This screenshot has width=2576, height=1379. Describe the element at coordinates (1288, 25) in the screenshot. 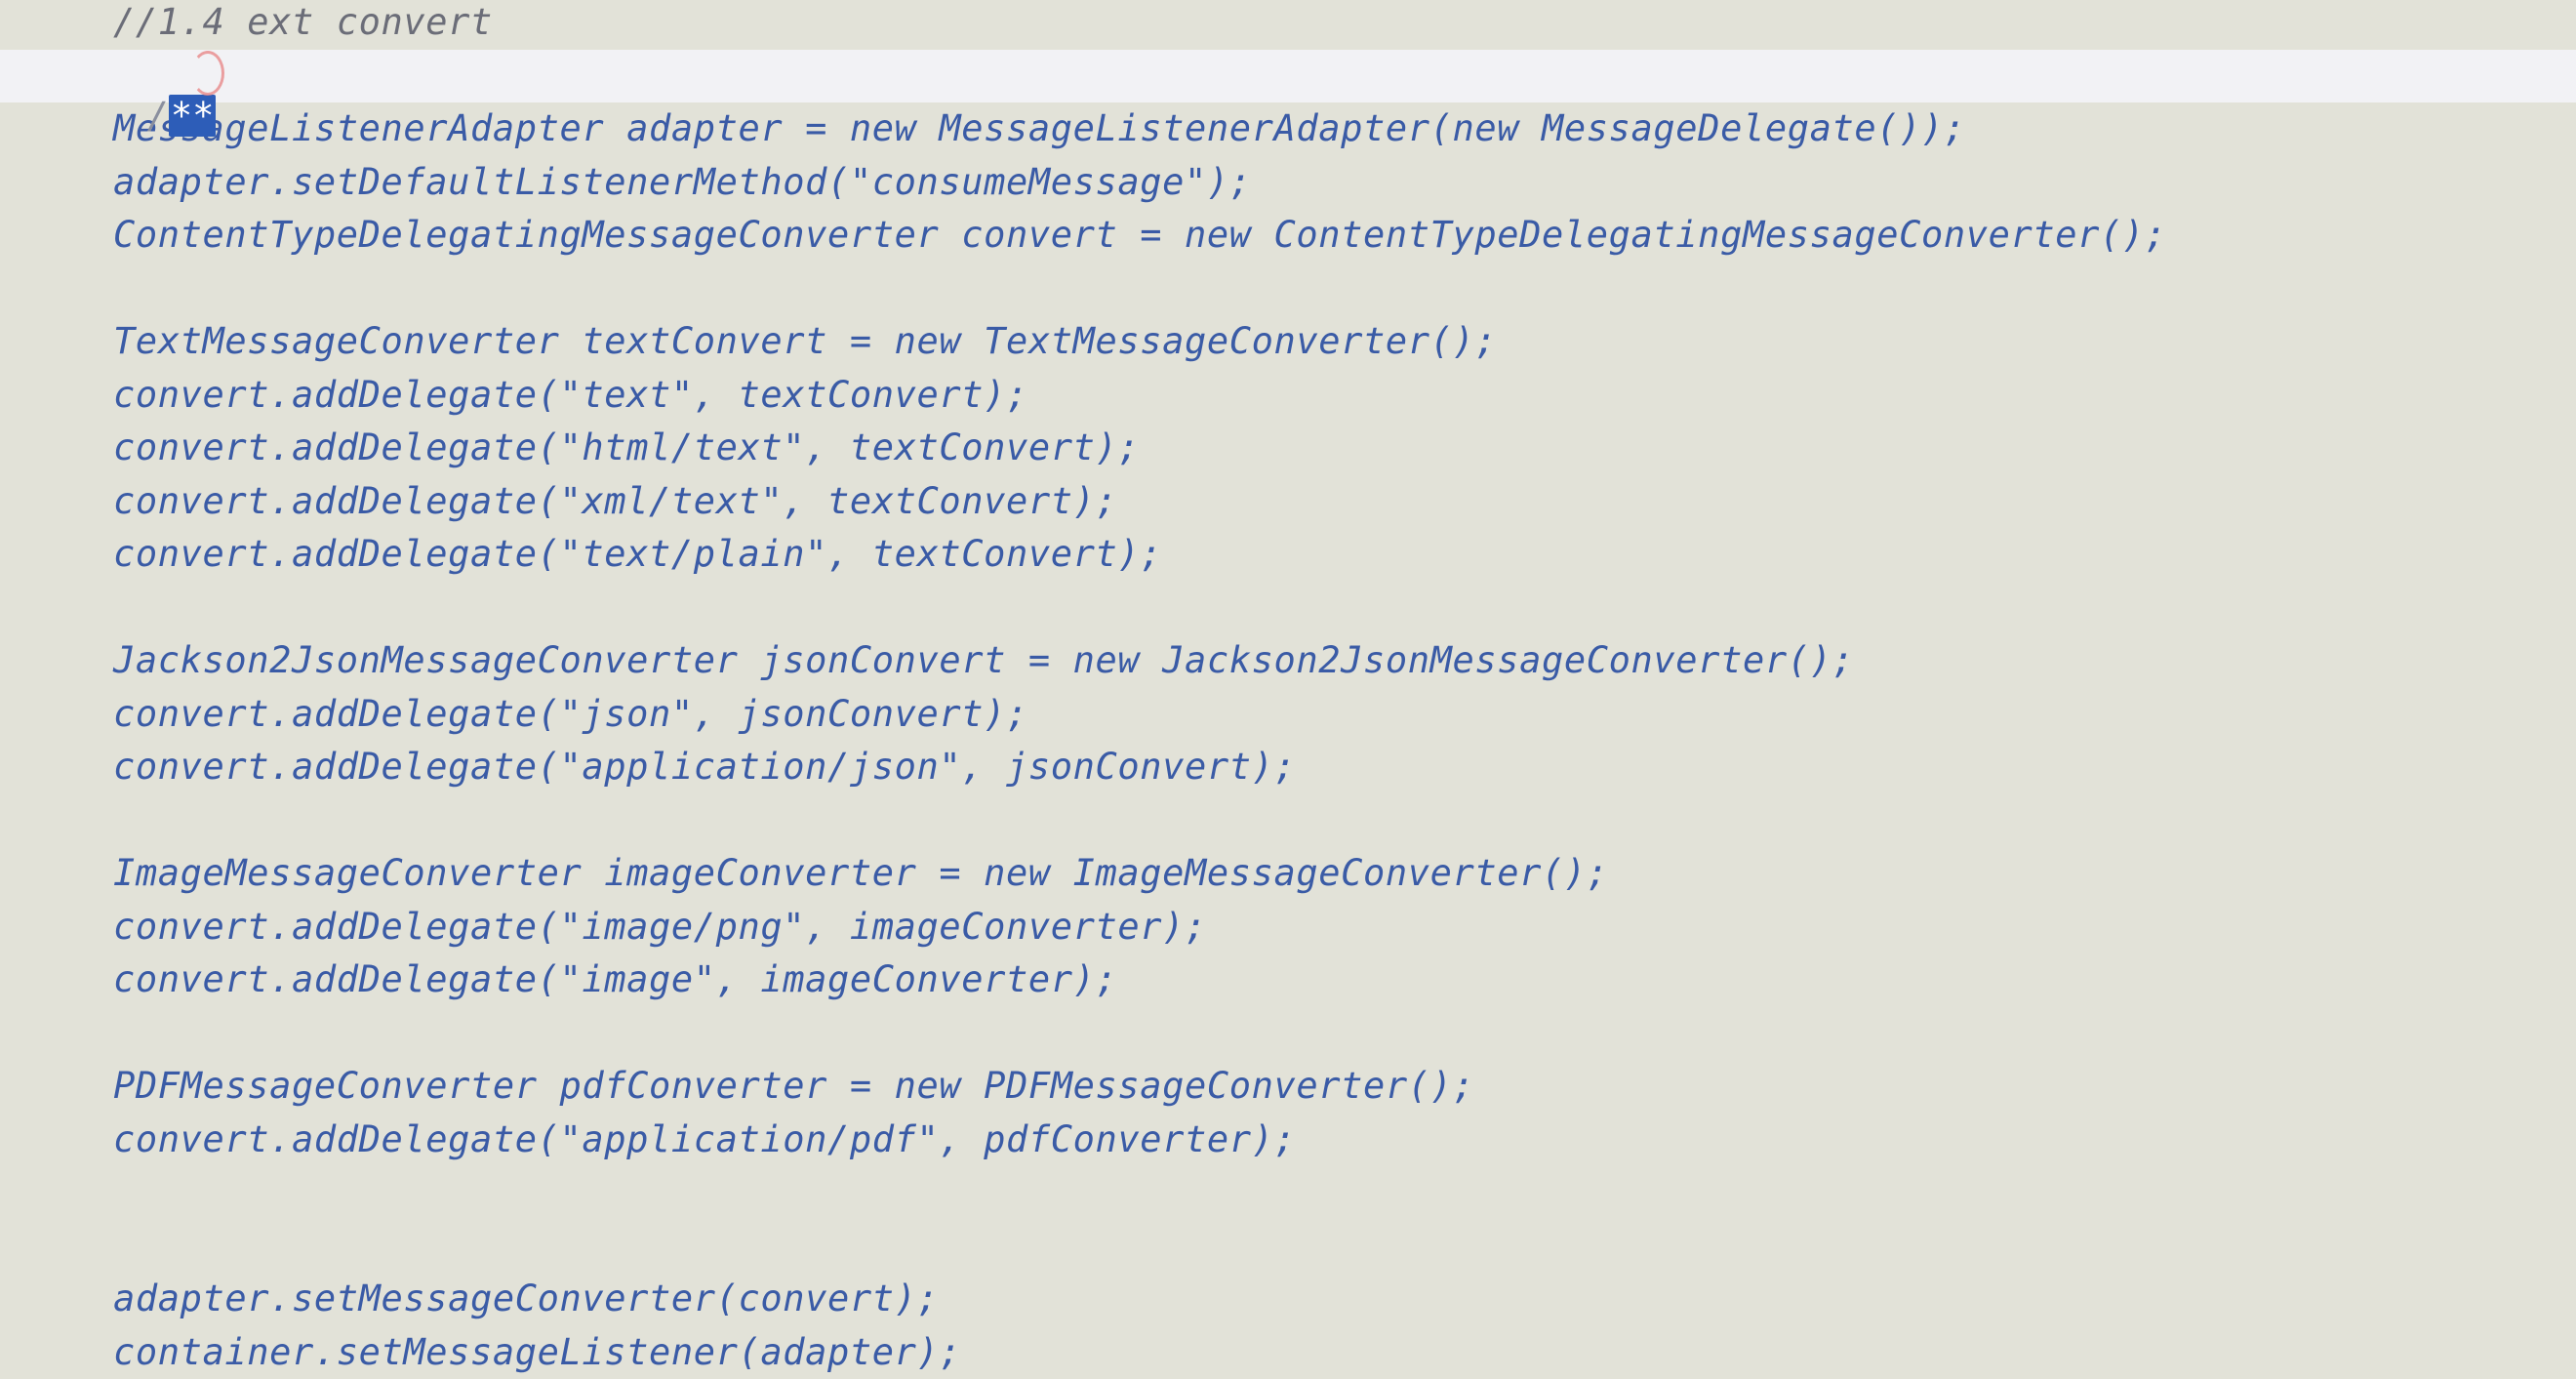

I see `comment-line: //1.4 ext convert` at that location.